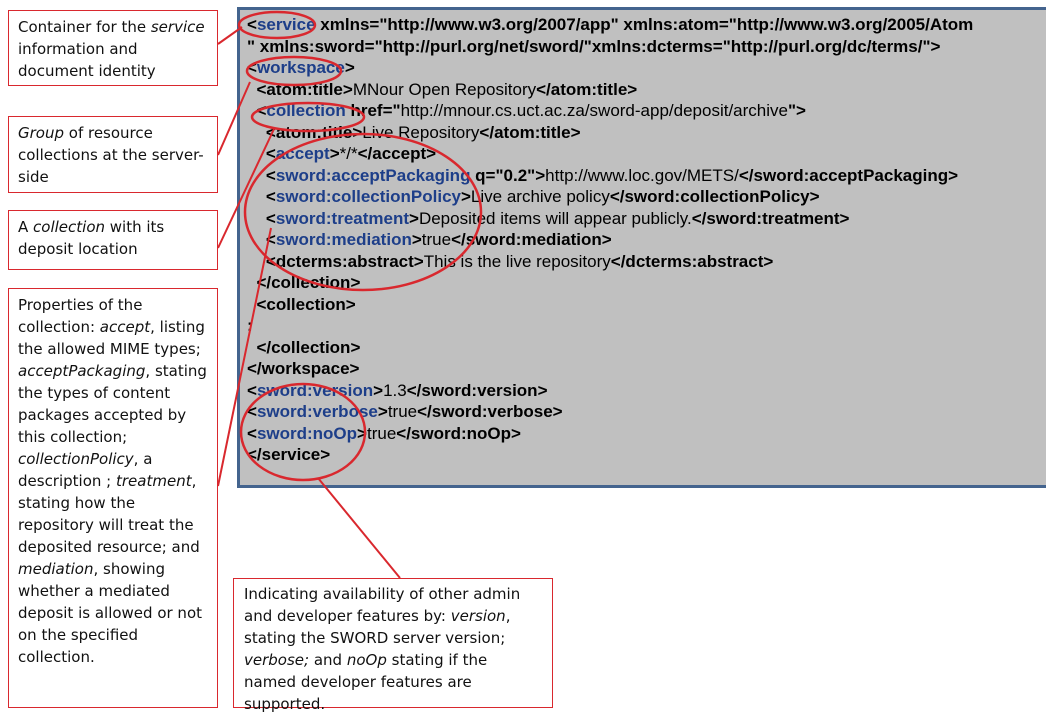  What do you see at coordinates (373, 110) in the screenshot?
I see `xml-markup: href="` at bounding box center [373, 110].